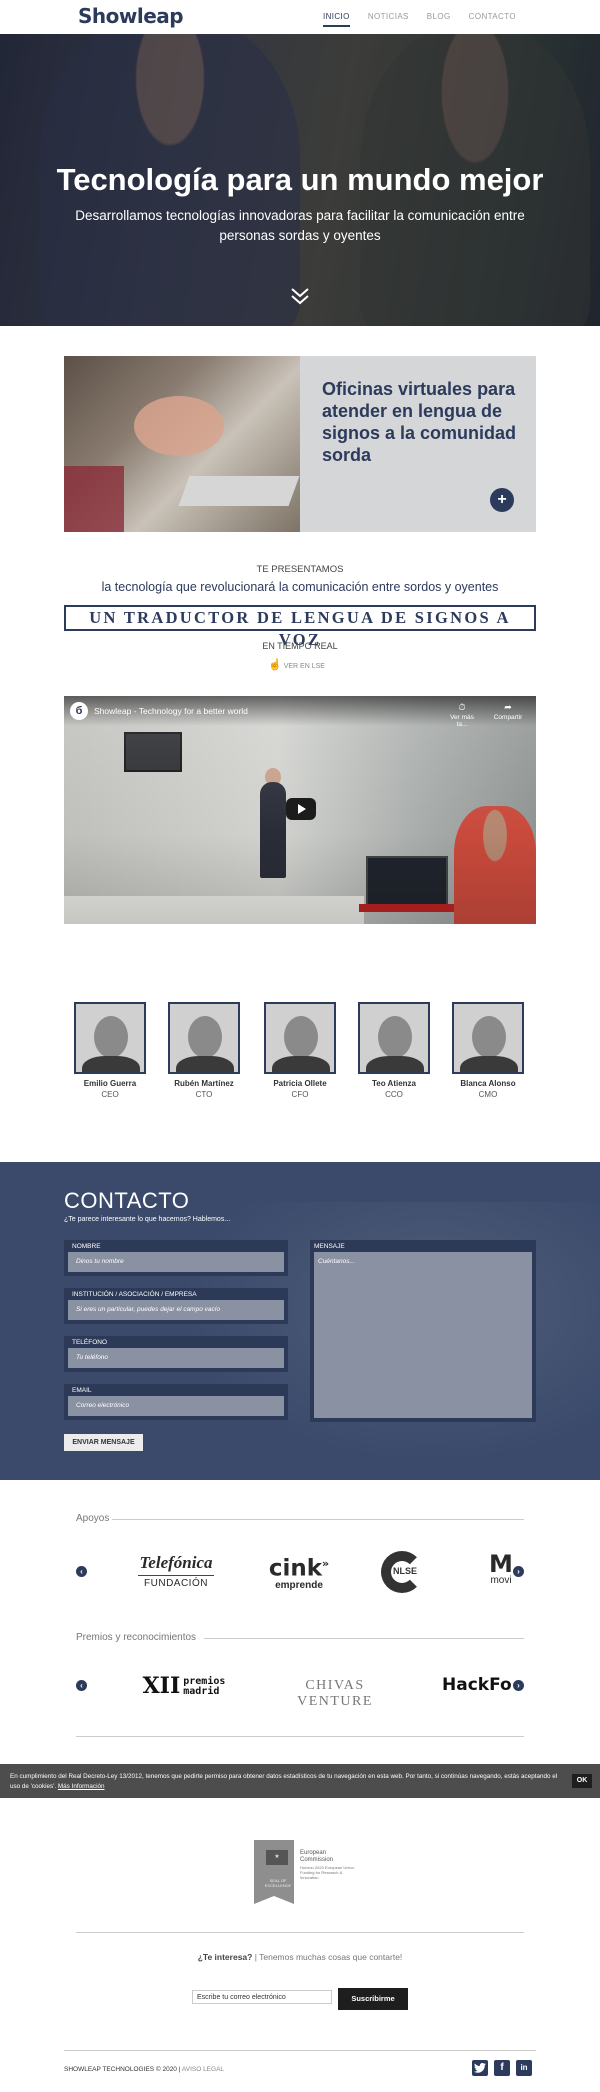 This screenshot has width=600, height=2092. Describe the element at coordinates (79, 711) in the screenshot. I see `channel-logo-icon: б` at that location.